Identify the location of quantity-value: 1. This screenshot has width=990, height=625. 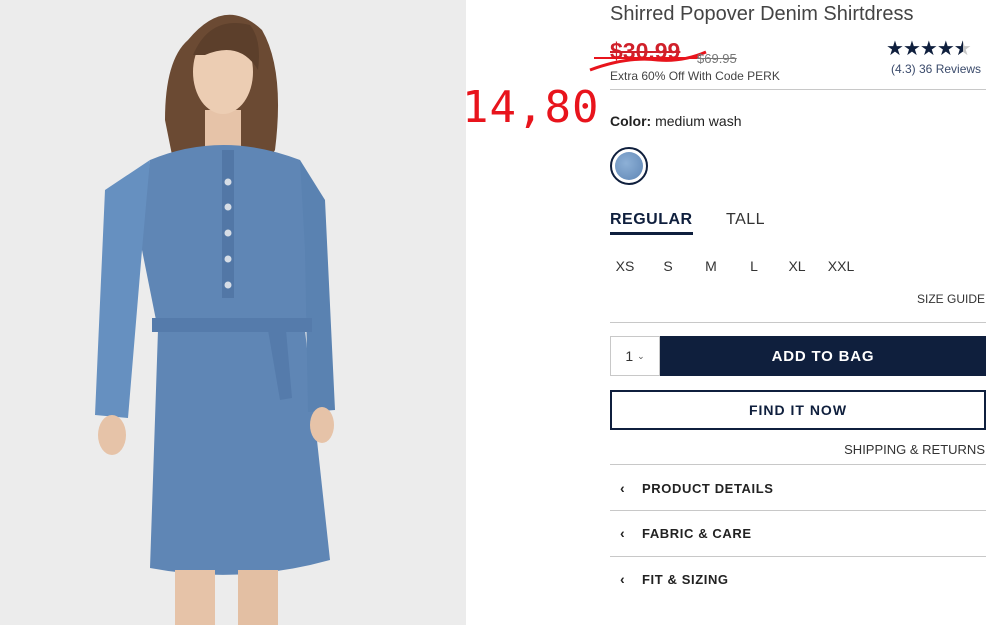
(629, 356).